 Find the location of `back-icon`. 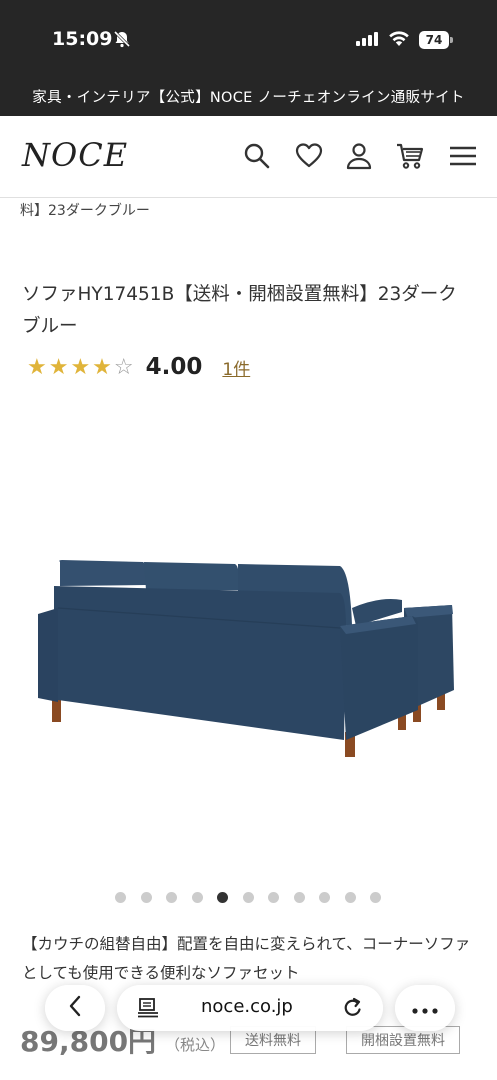

back-icon is located at coordinates (75, 1008).